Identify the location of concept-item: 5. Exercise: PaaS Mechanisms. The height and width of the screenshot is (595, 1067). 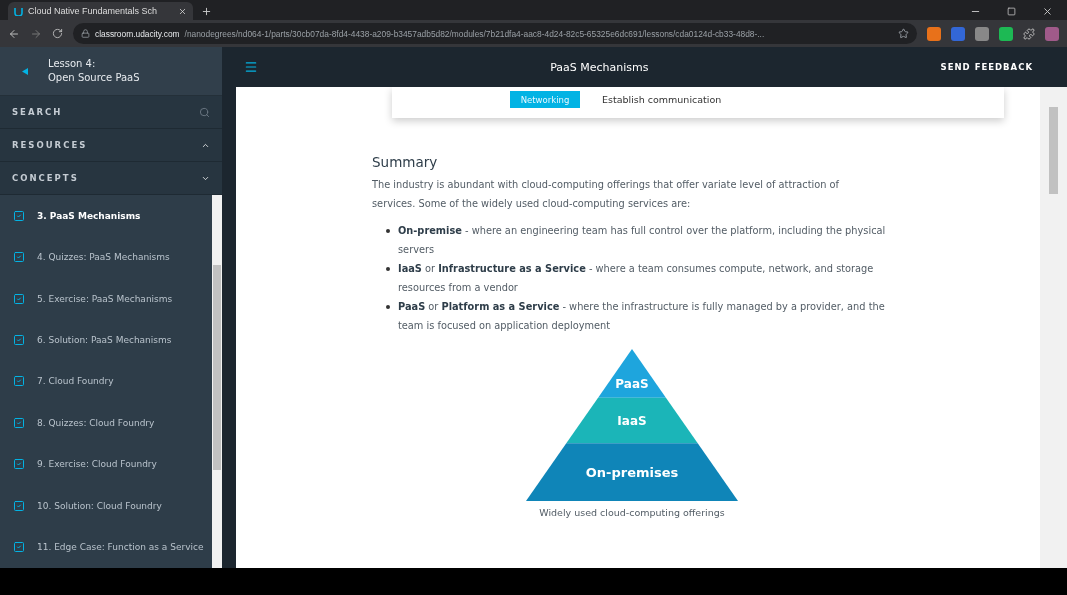
(106, 298).